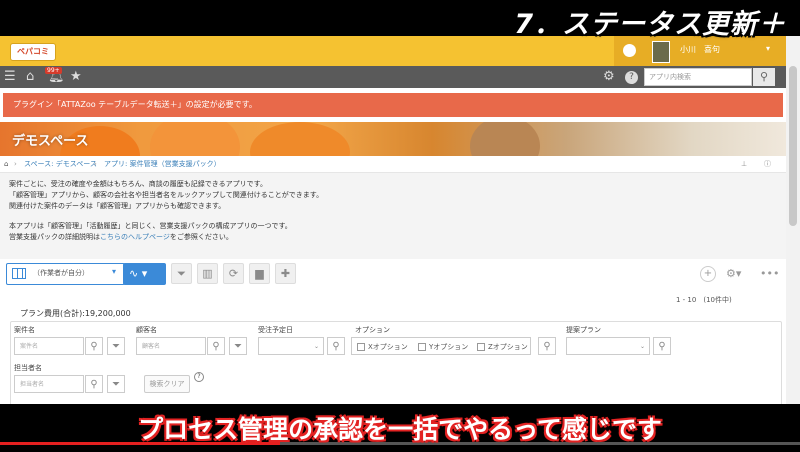 The image size is (800, 452). Describe the element at coordinates (502, 347) in the screenshot. I see `option-z-checkbox: Zオプション` at that location.